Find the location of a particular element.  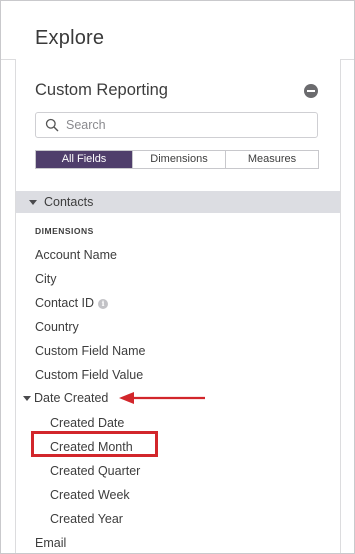

tab-all-fields: All Fields is located at coordinates (84, 159).